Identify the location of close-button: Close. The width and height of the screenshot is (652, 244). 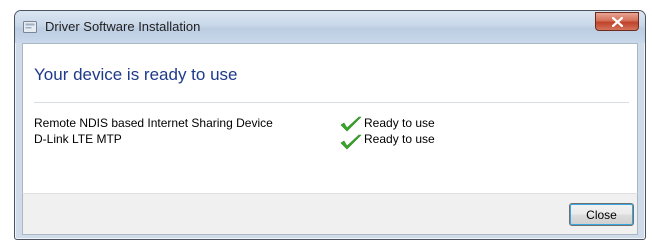
(601, 214).